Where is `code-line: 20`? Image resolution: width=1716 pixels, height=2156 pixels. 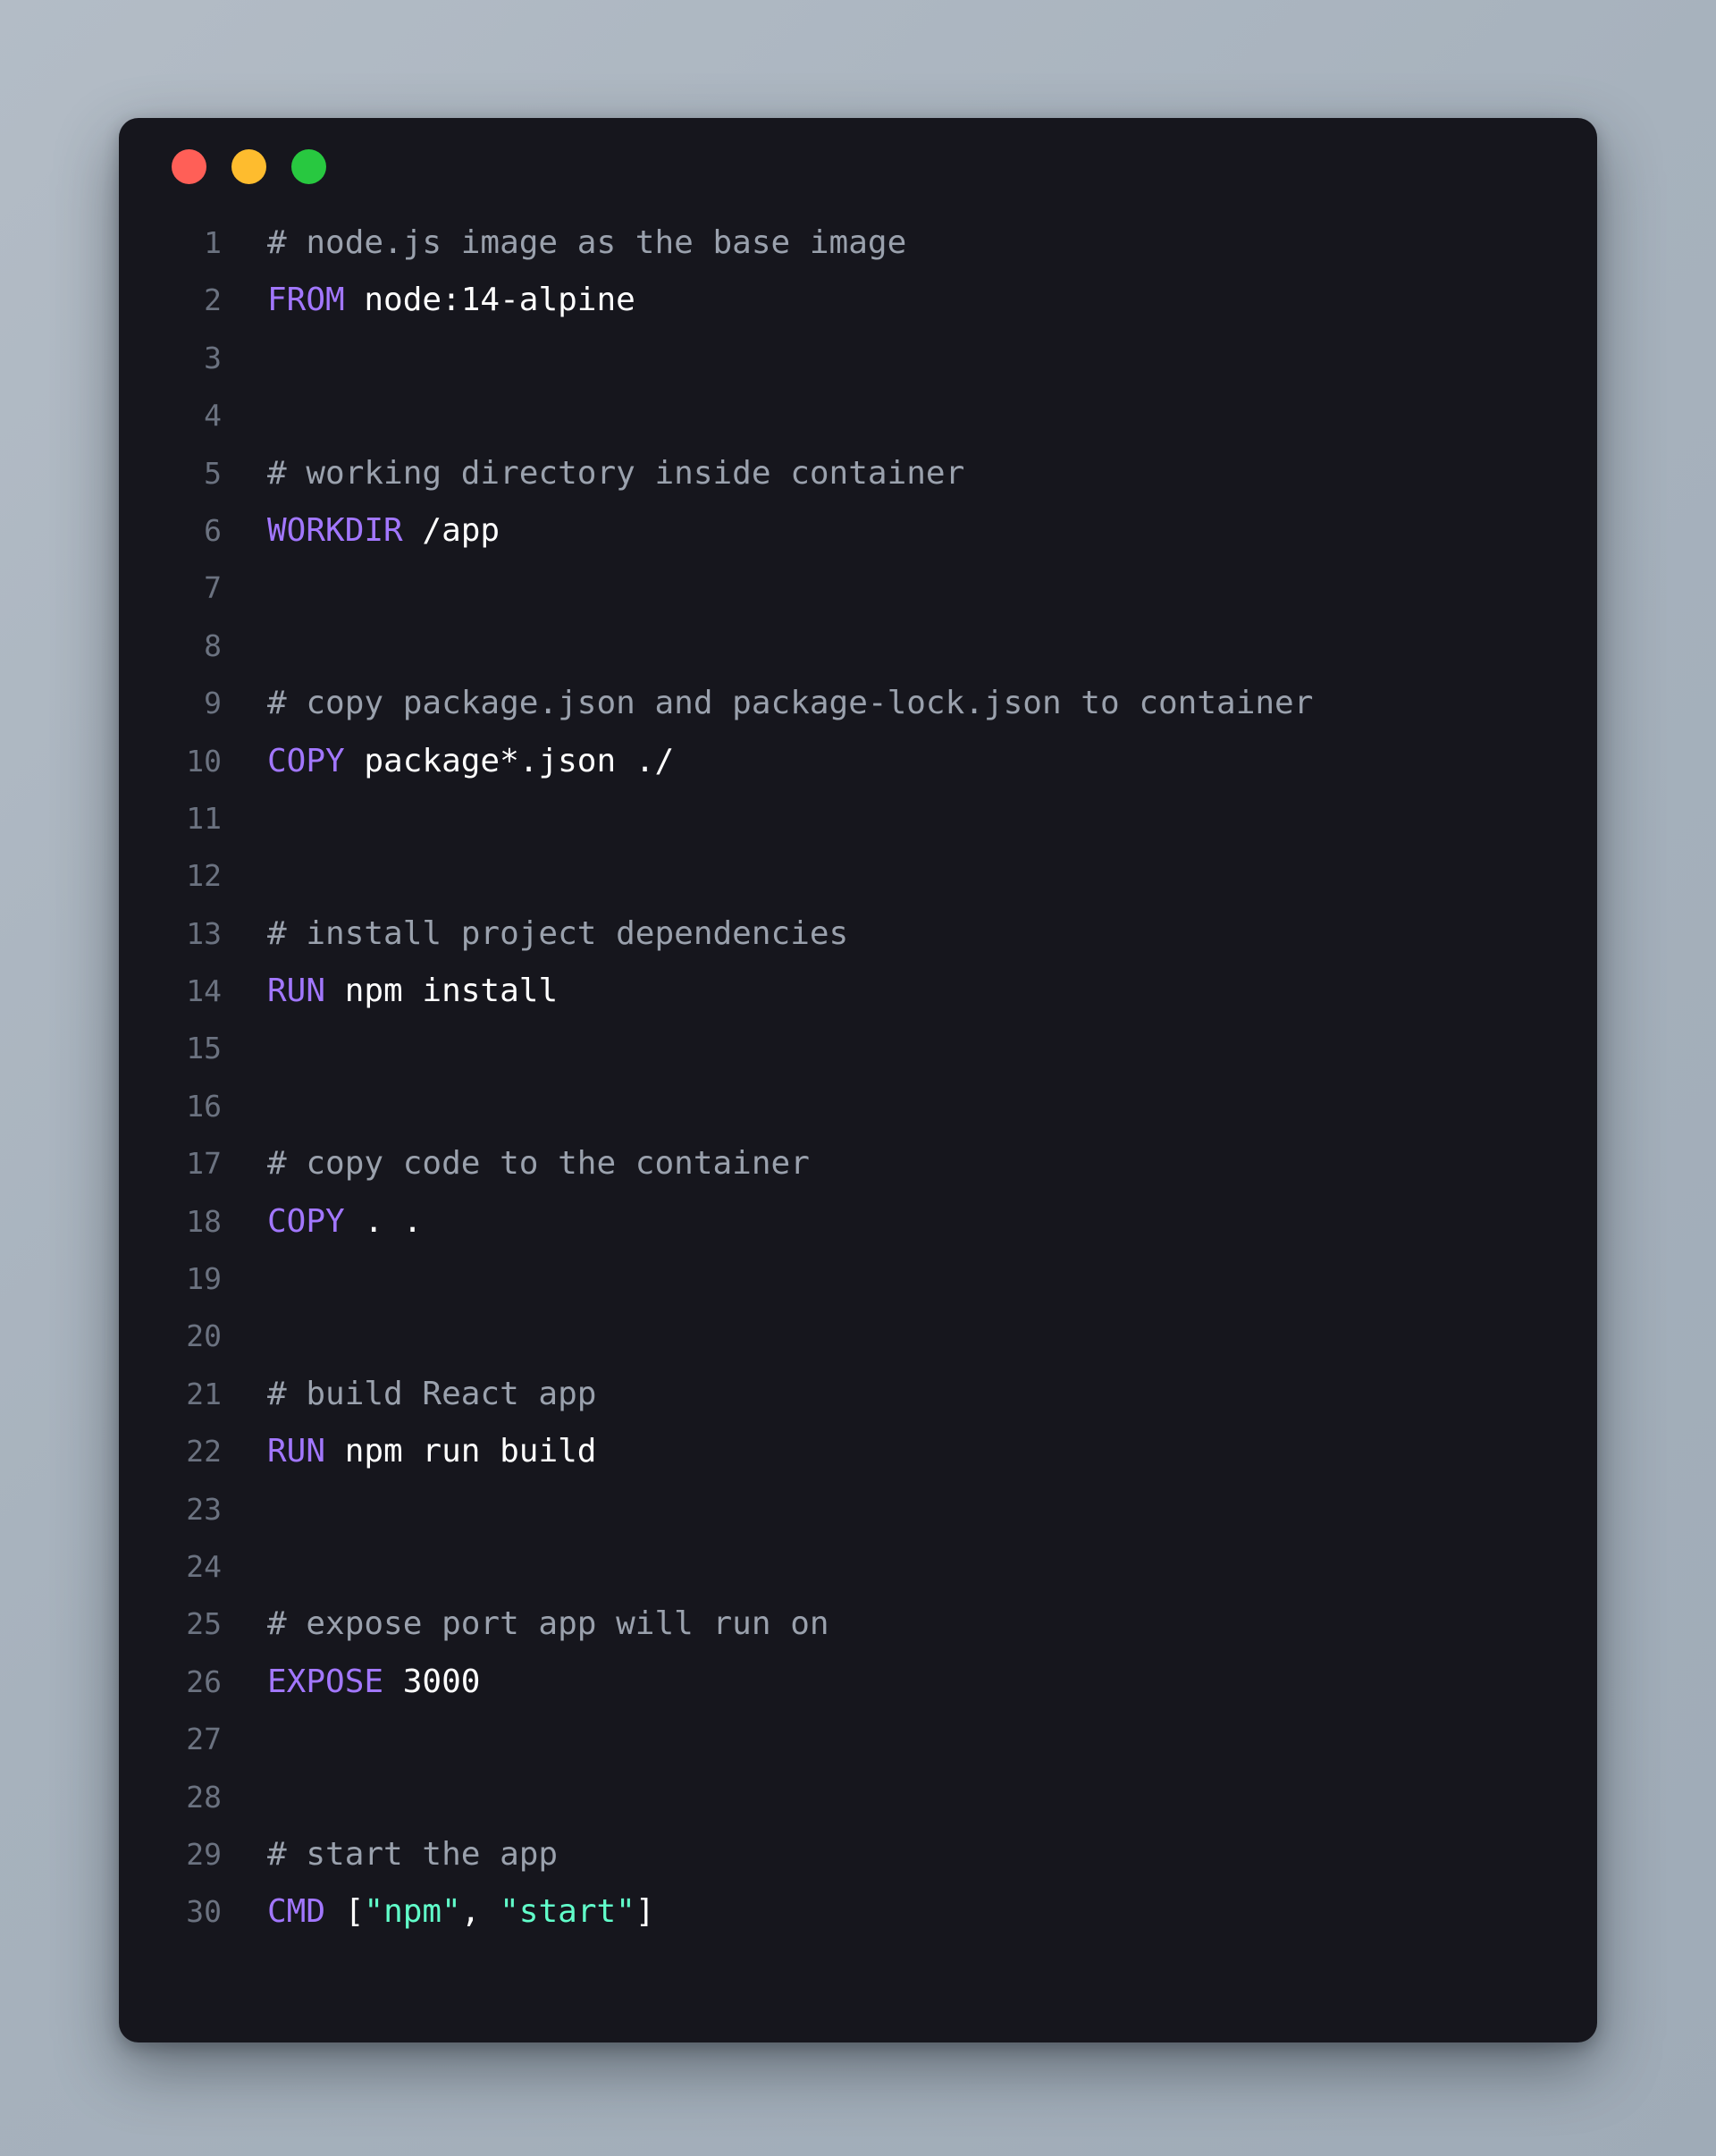
code-line: 20 is located at coordinates (858, 1337).